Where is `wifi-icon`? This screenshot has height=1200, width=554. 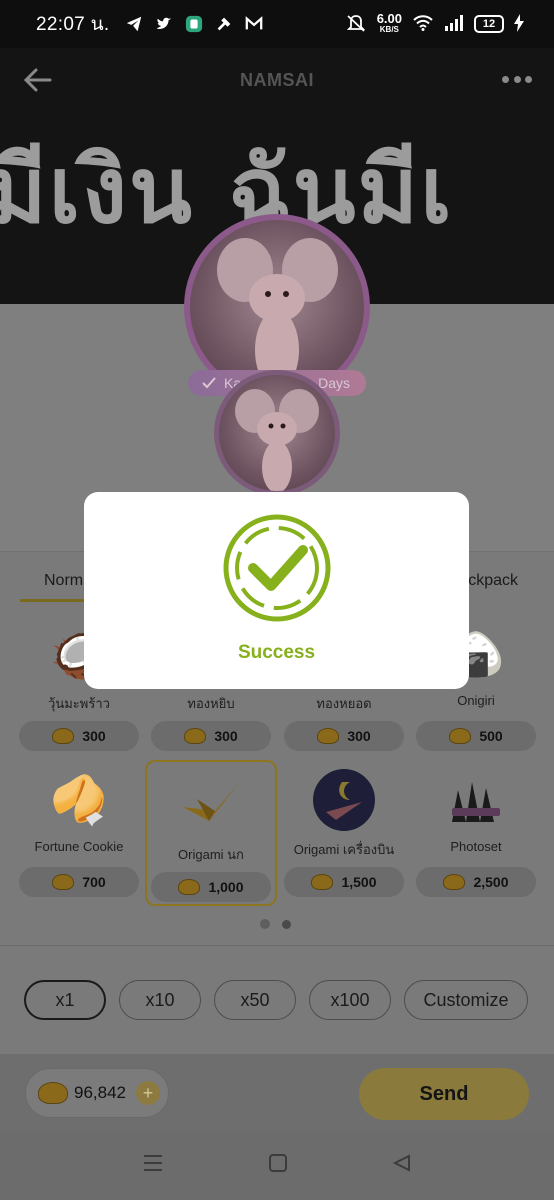 wifi-icon is located at coordinates (423, 24).